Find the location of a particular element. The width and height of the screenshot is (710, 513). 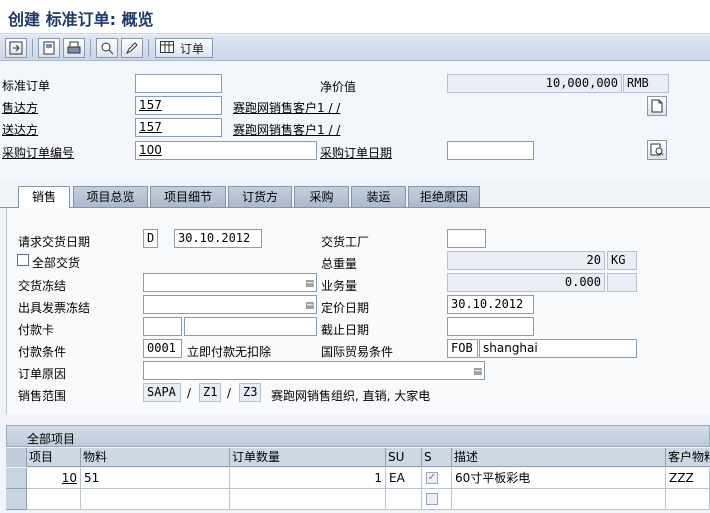

order-button-label: 订单 is located at coordinates (192, 48).